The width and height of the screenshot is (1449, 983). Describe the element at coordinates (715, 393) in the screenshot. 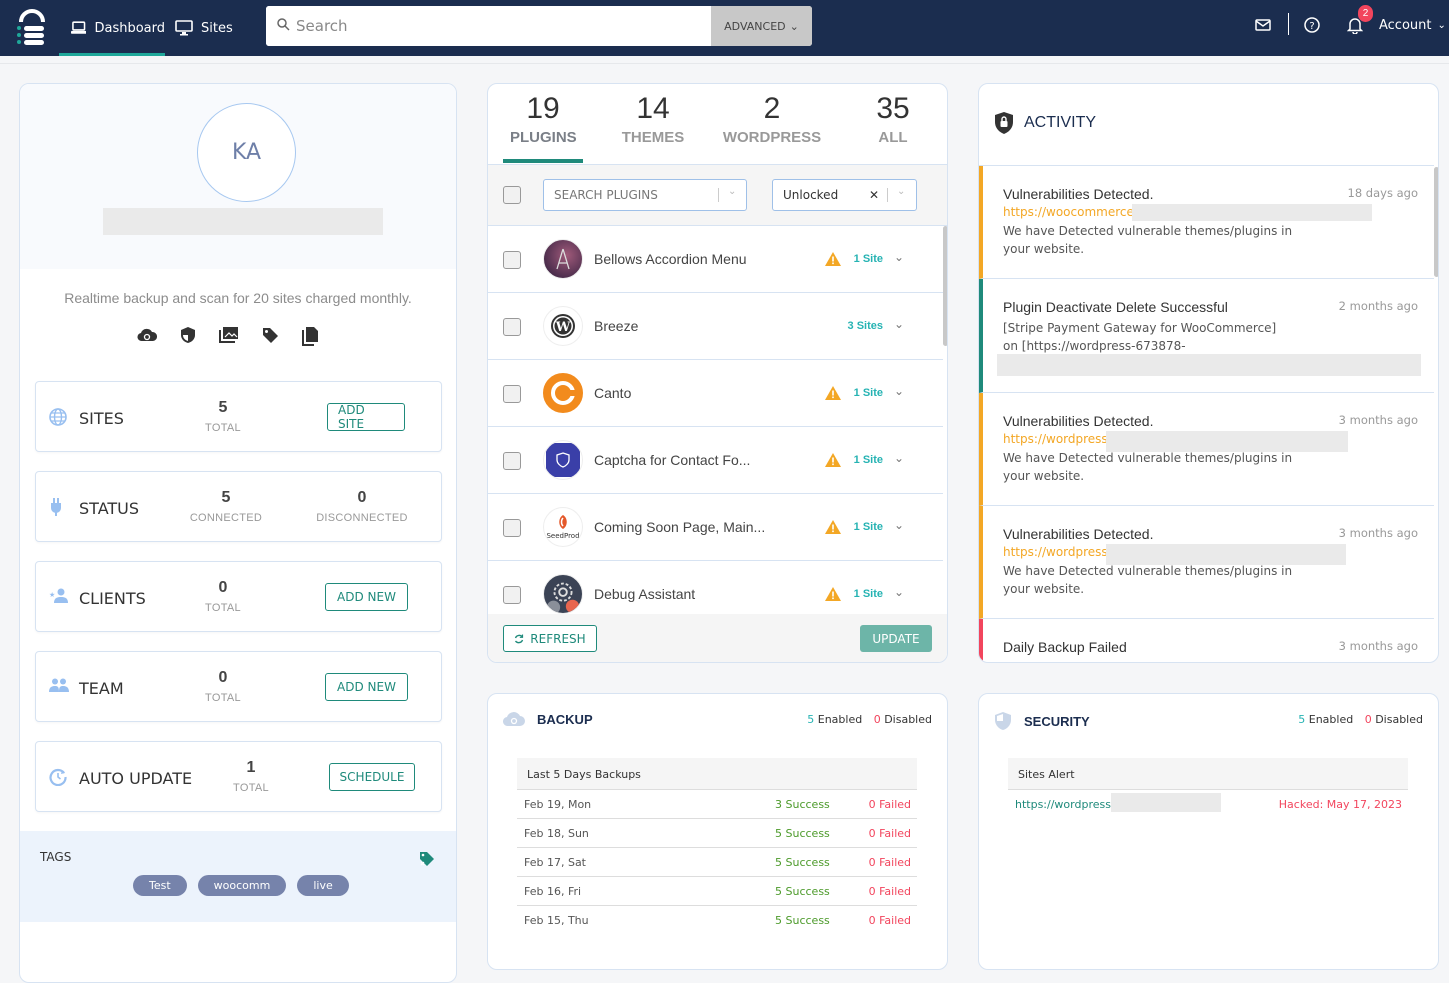

I see `plugin-row: Canto 1 Site ⌄` at that location.